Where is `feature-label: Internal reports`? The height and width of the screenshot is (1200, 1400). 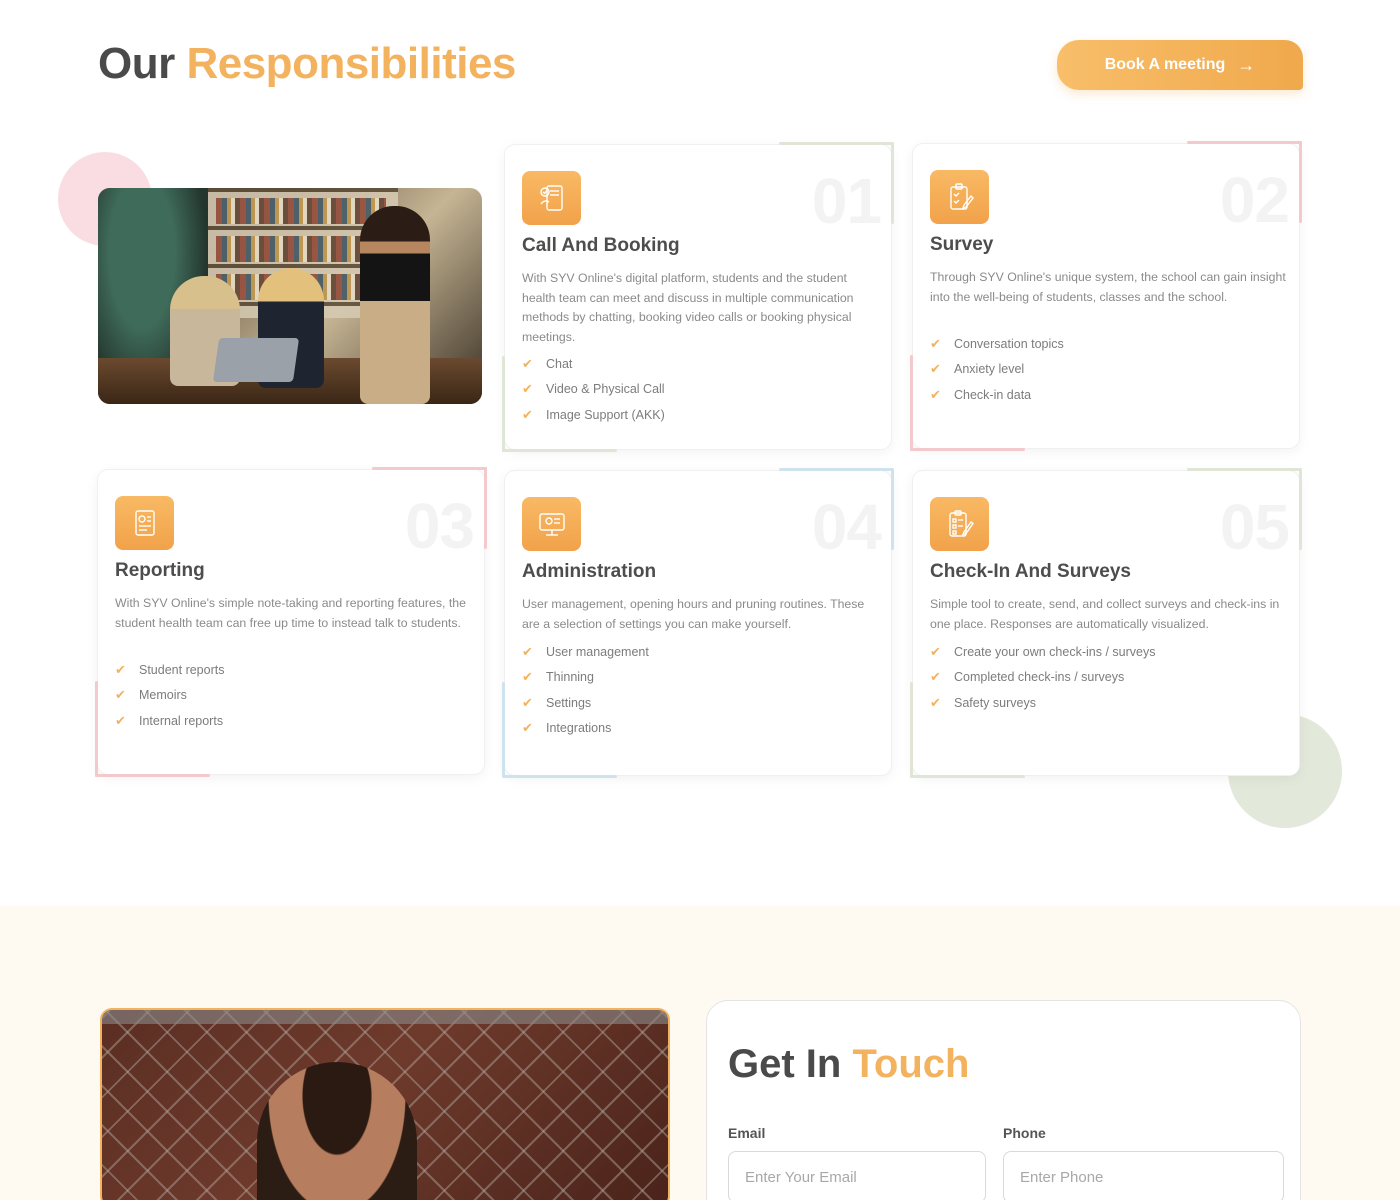 feature-label: Internal reports is located at coordinates (181, 720).